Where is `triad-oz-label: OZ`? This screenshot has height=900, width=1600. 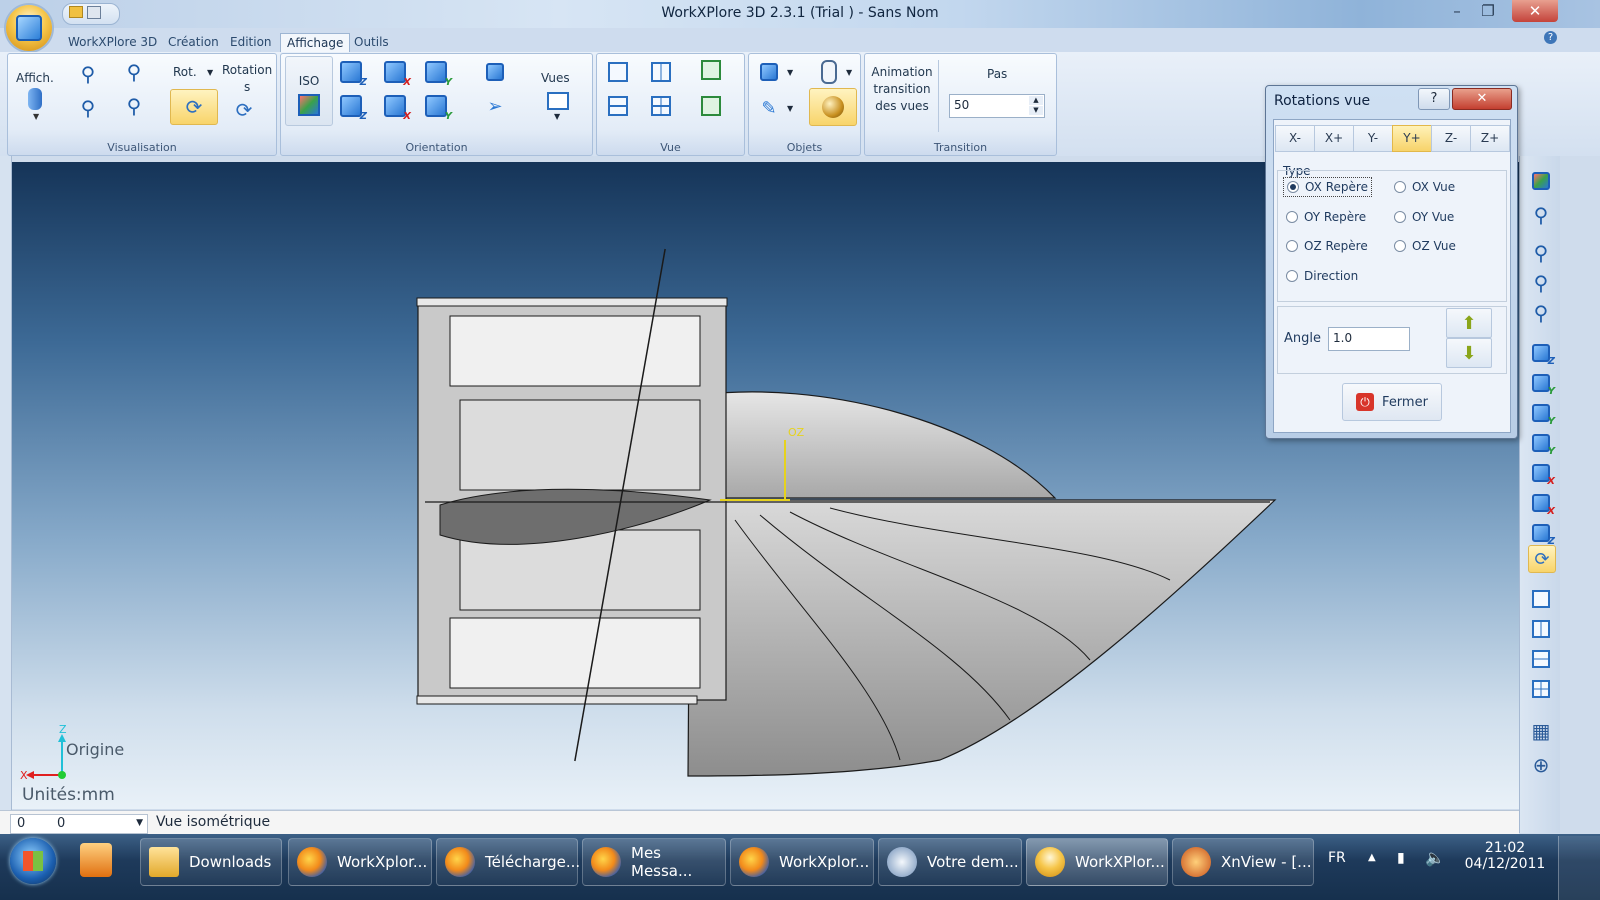 triad-oz-label: OZ is located at coordinates (796, 432).